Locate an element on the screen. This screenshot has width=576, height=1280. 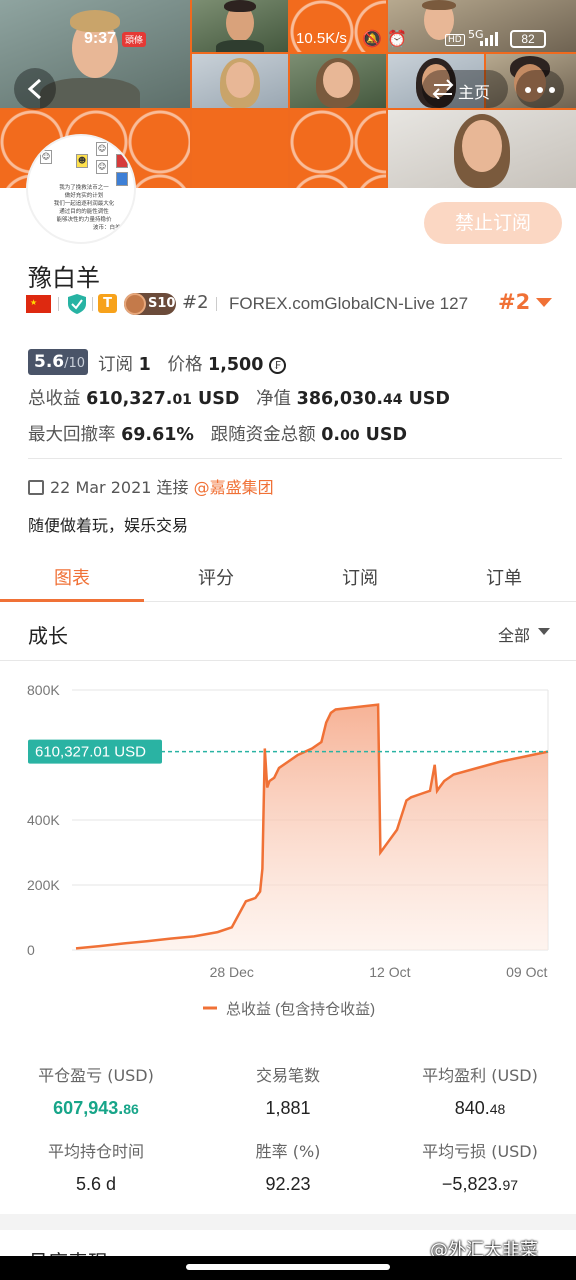
calendar-icon is located at coordinates (36, 487).